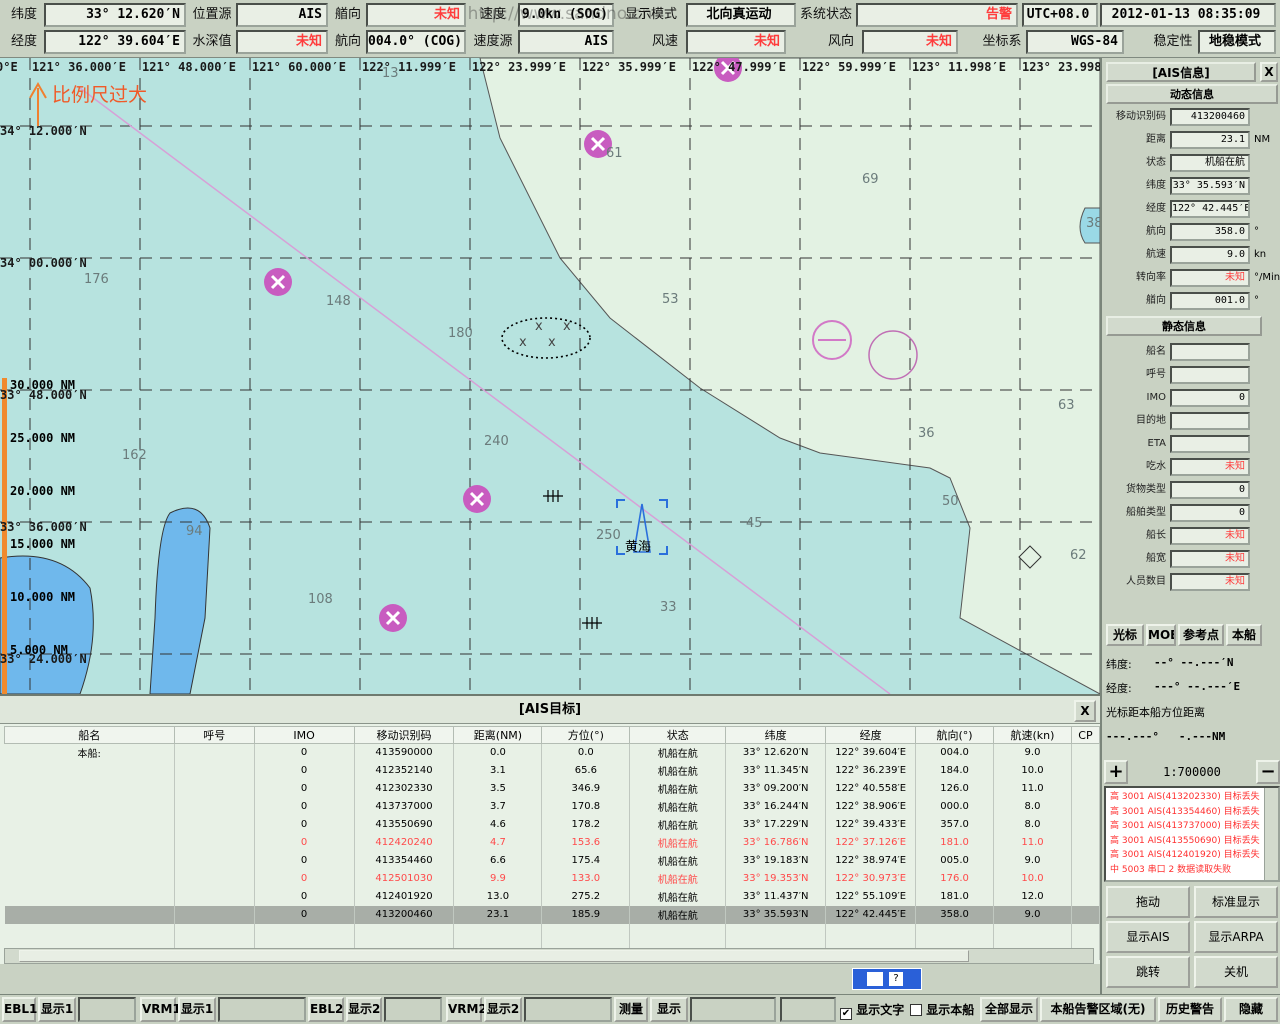 The height and width of the screenshot is (1024, 1280). What do you see at coordinates (586, 770) in the screenshot?
I see `table-cell: 65.6` at bounding box center [586, 770].